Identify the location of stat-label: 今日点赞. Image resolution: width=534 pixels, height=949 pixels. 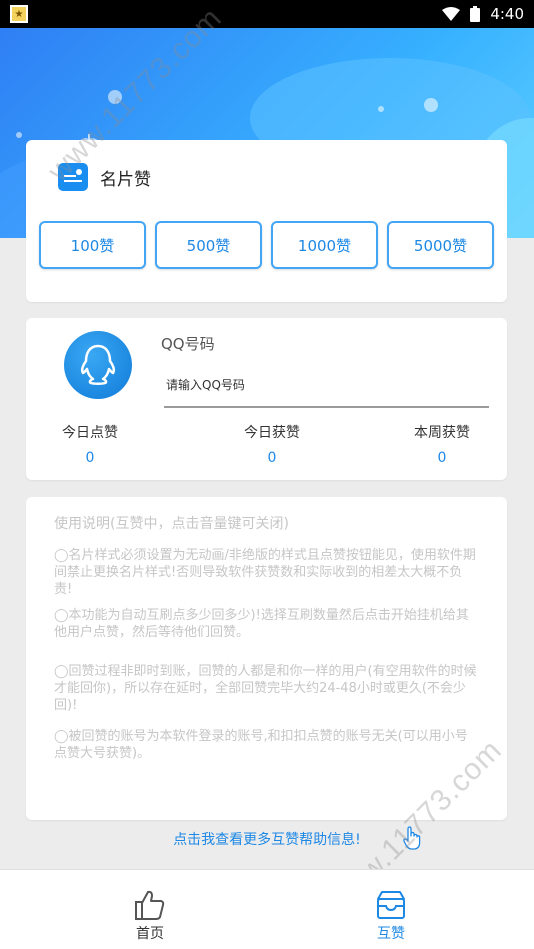
(90, 433).